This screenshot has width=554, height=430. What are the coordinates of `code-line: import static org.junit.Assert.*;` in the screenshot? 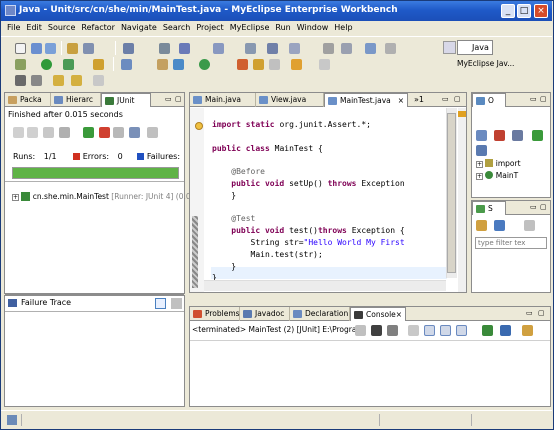 It's located at (308, 125).